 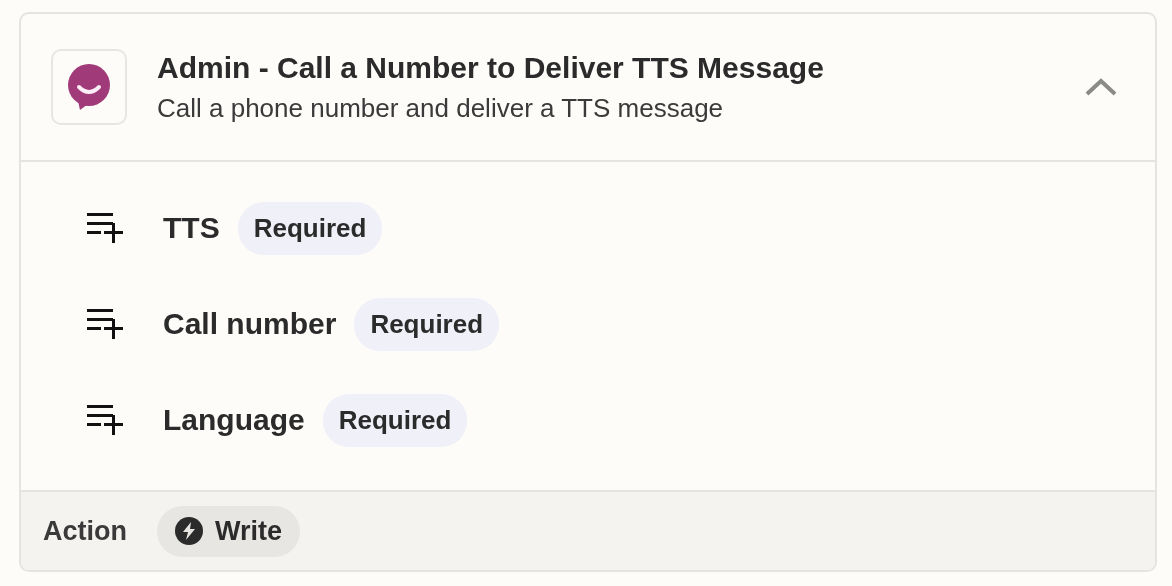 I want to click on field-label: Call number, so click(x=250, y=324).